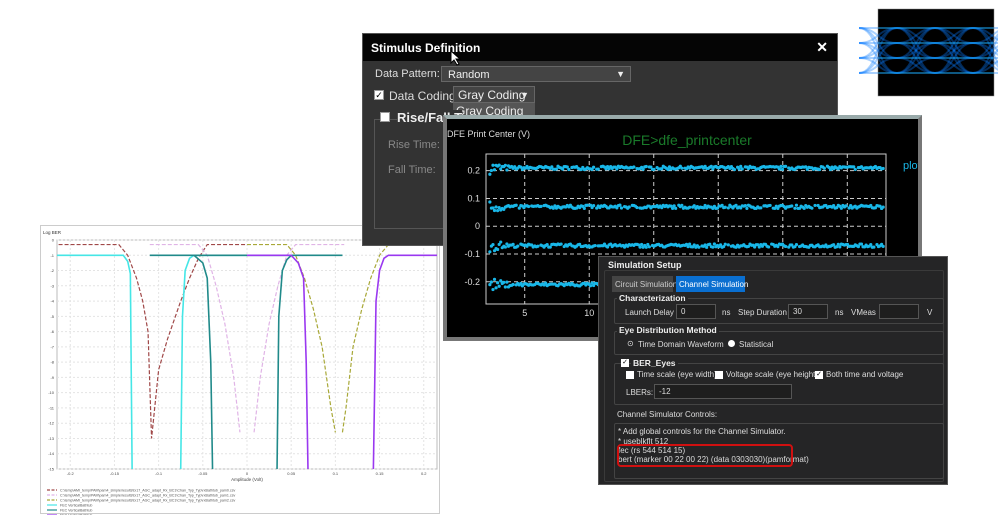 The width and height of the screenshot is (1000, 524). Describe the element at coordinates (819, 375) in the screenshot. I see `both-checkbox: ✓` at that location.